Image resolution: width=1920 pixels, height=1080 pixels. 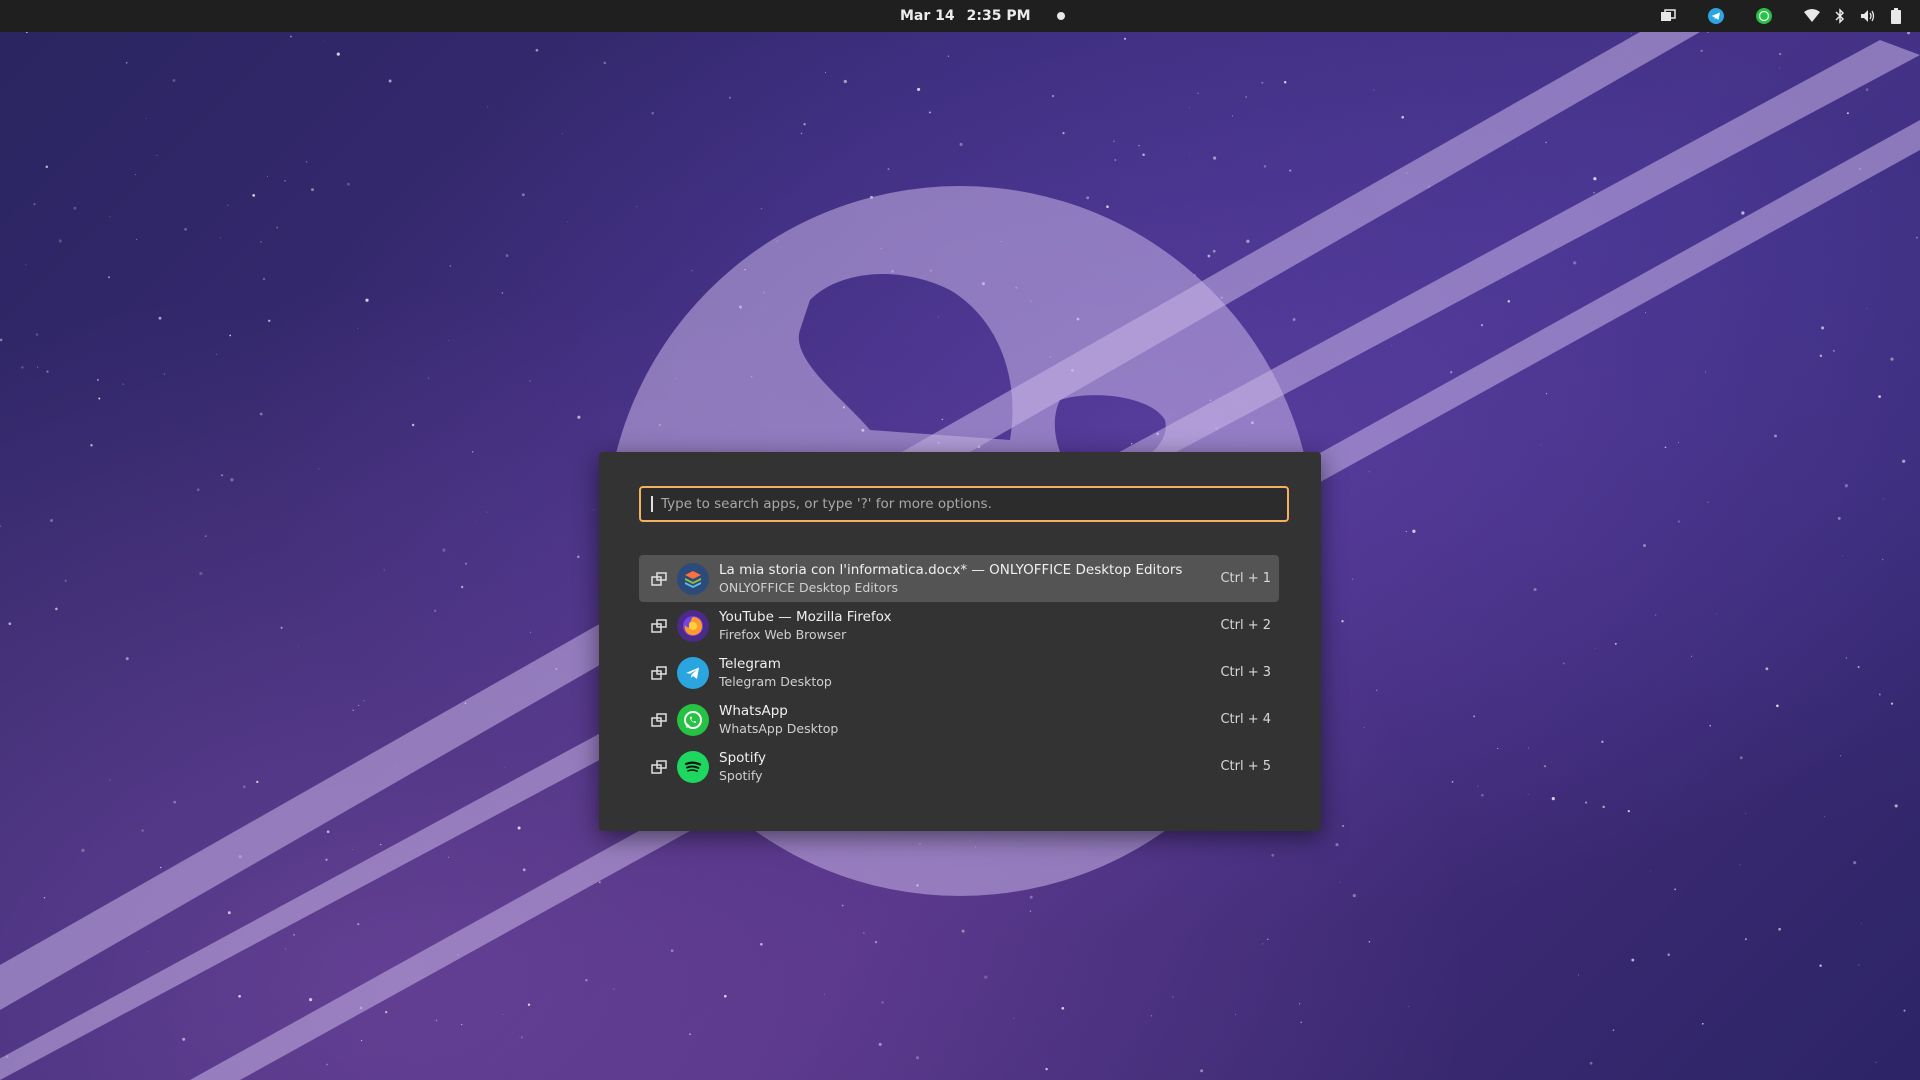 What do you see at coordinates (693, 766) in the screenshot?
I see `spotify-icon` at bounding box center [693, 766].